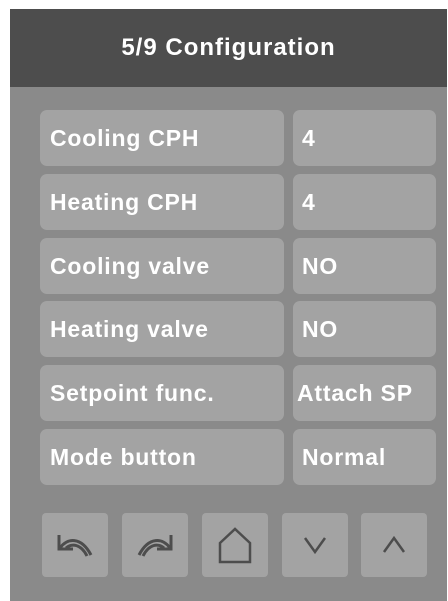 The height and width of the screenshot is (601, 448). I want to click on setting-row-heating-cph: Heating CPH 4, so click(228, 202).